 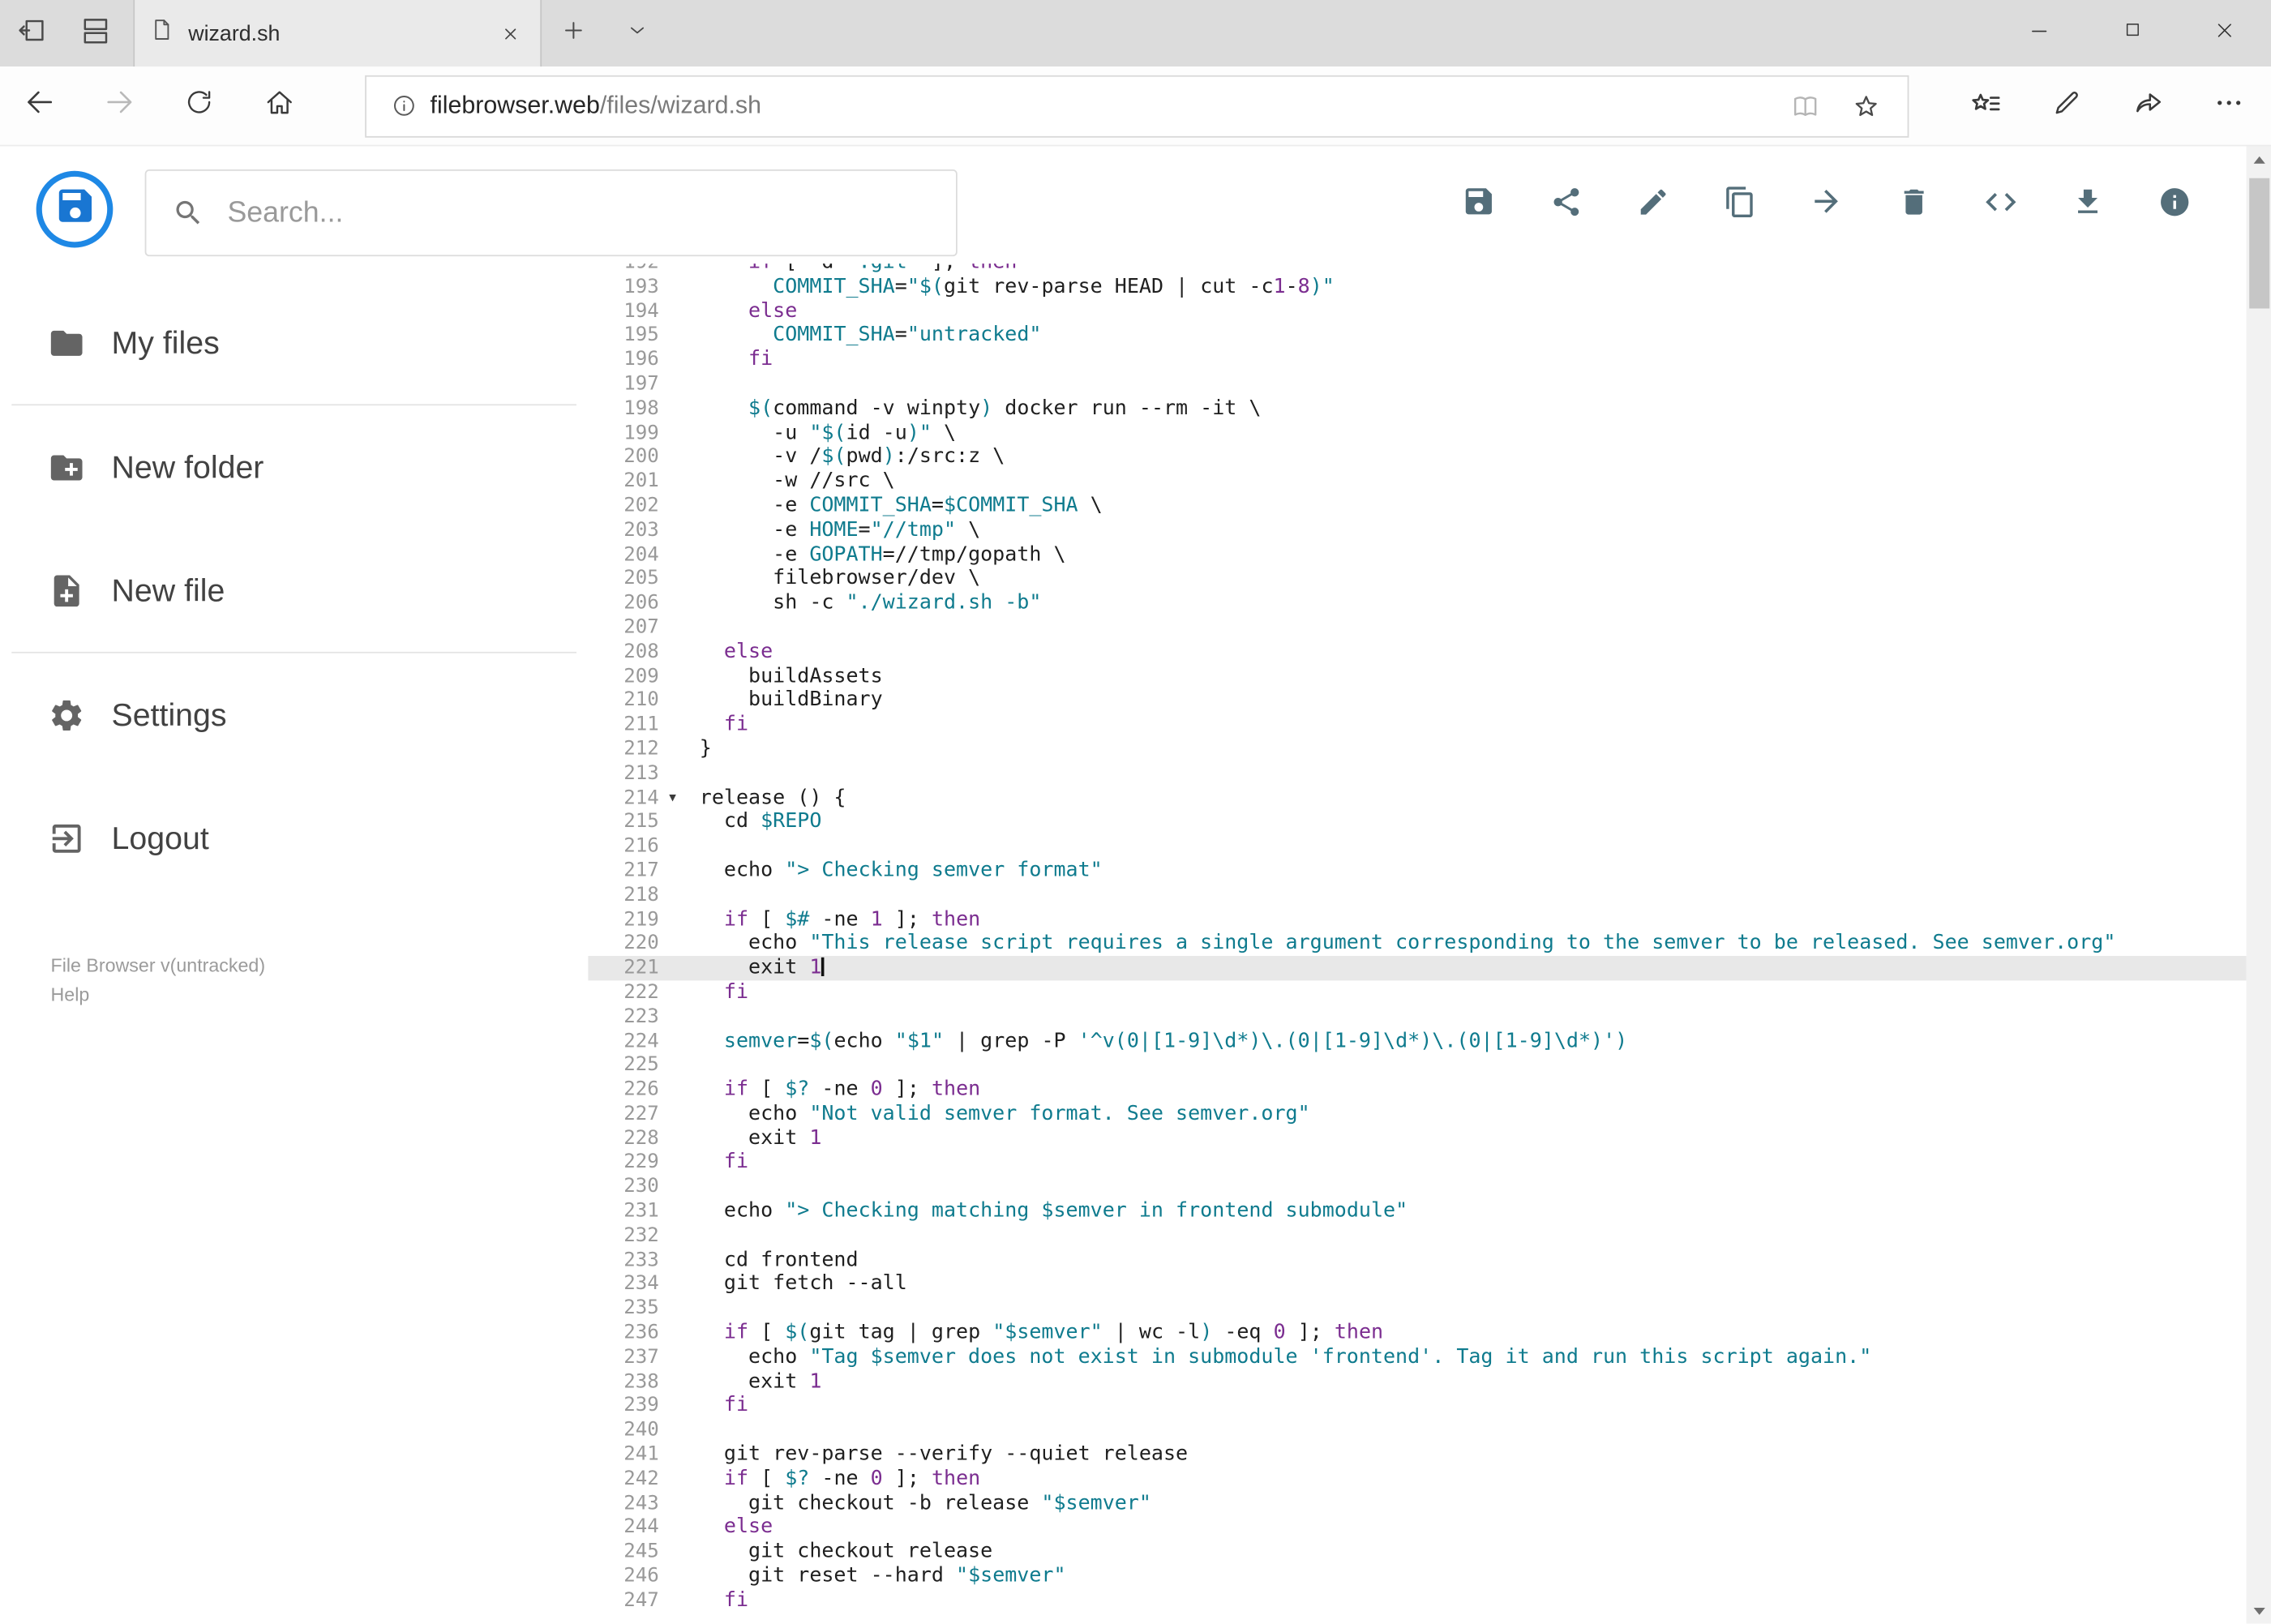 I want to click on back-button, so click(x=39, y=105).